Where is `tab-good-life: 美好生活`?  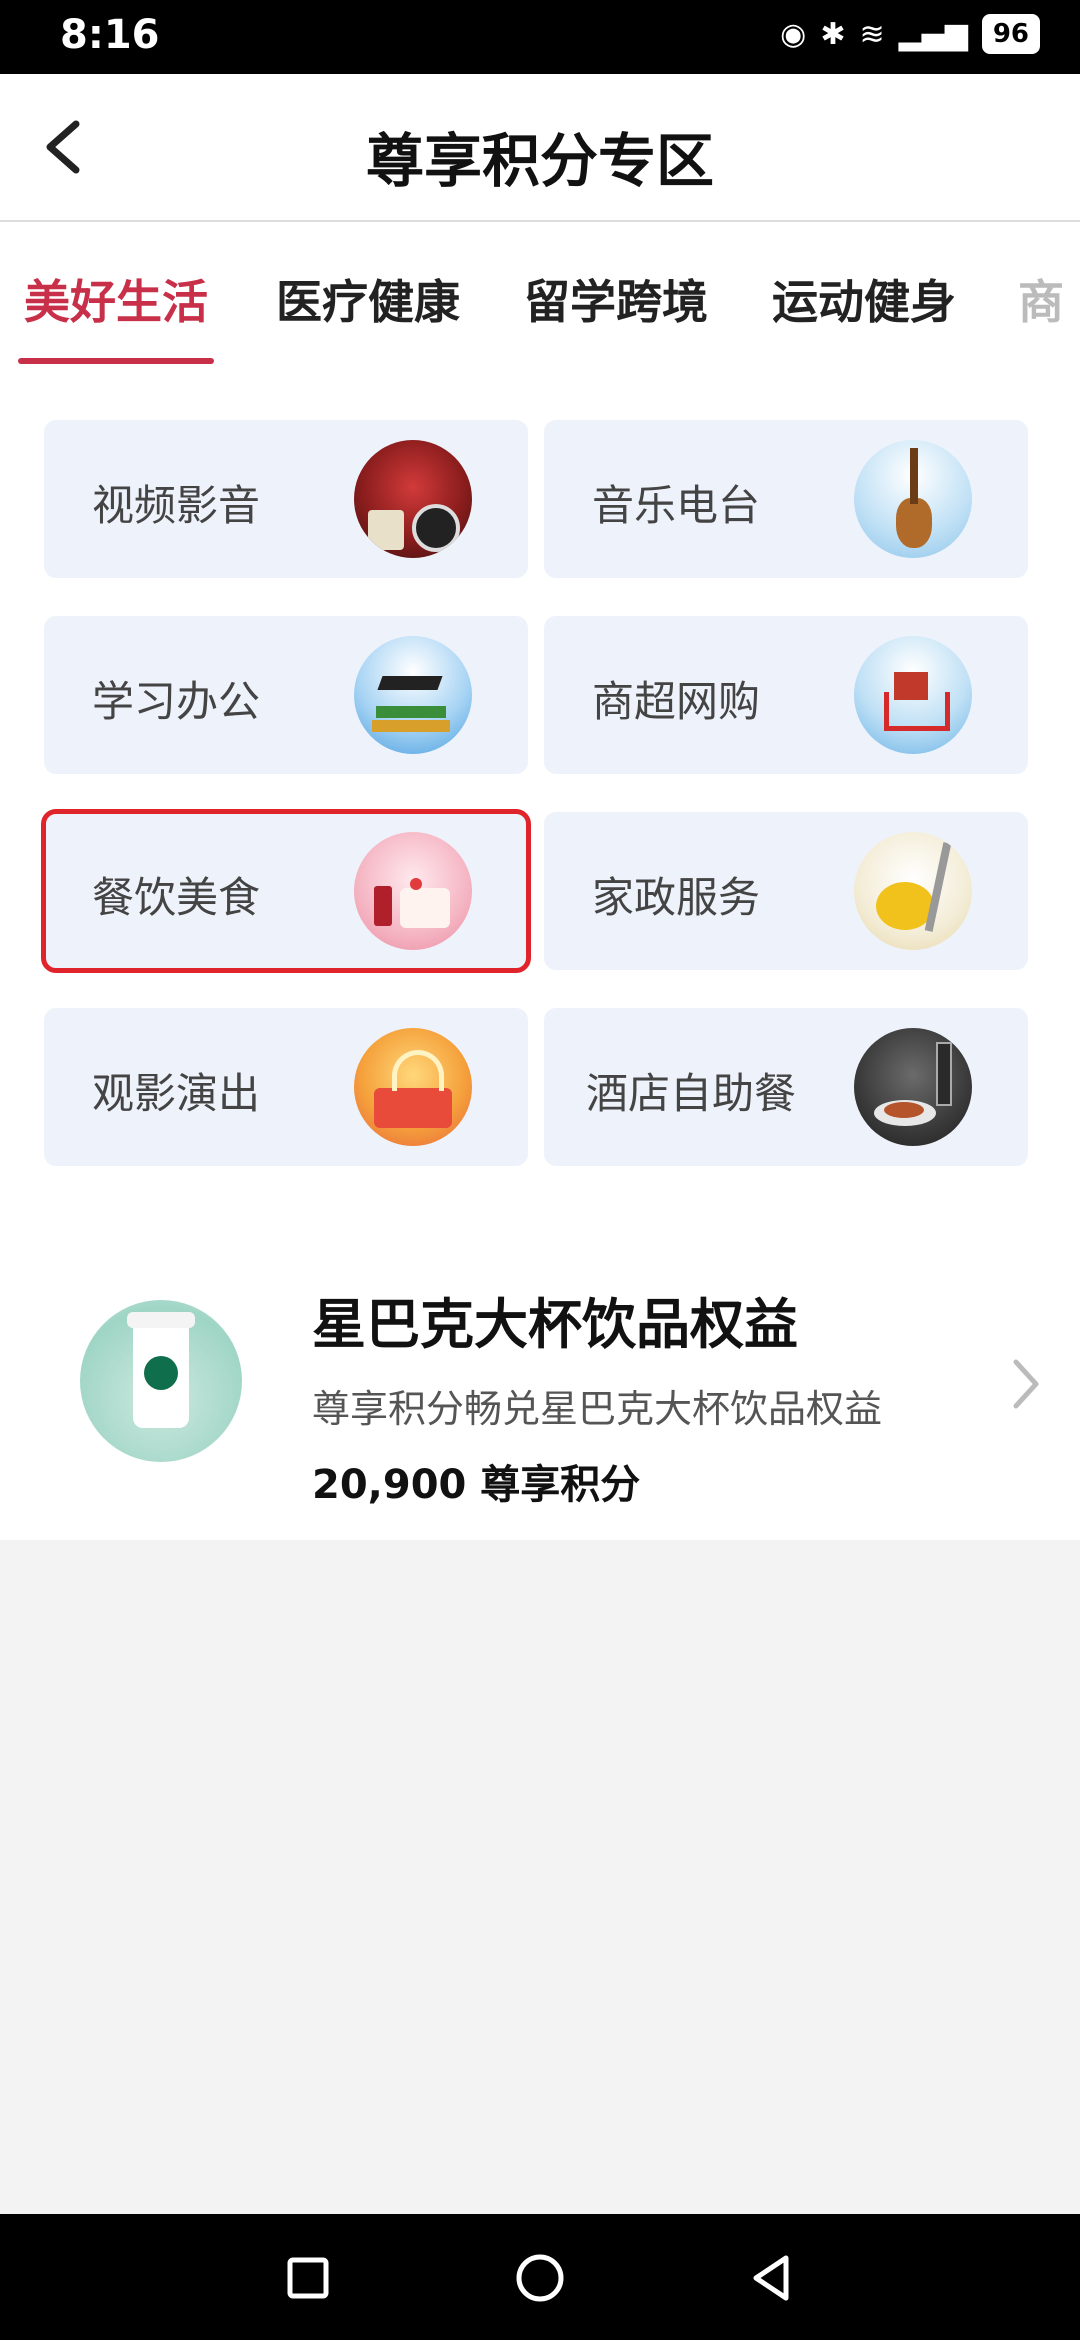
tab-good-life: 美好生活 is located at coordinates (116, 299).